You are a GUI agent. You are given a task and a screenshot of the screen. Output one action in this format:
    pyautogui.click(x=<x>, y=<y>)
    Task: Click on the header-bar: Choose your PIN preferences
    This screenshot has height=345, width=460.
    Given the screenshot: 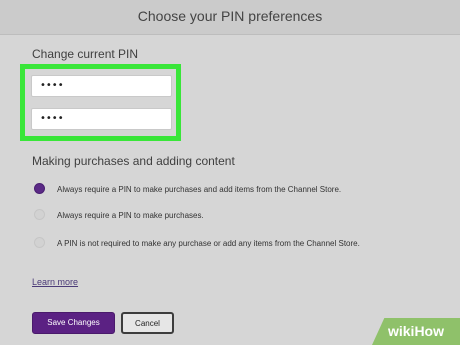 What is the action you would take?
    pyautogui.click(x=230, y=17)
    